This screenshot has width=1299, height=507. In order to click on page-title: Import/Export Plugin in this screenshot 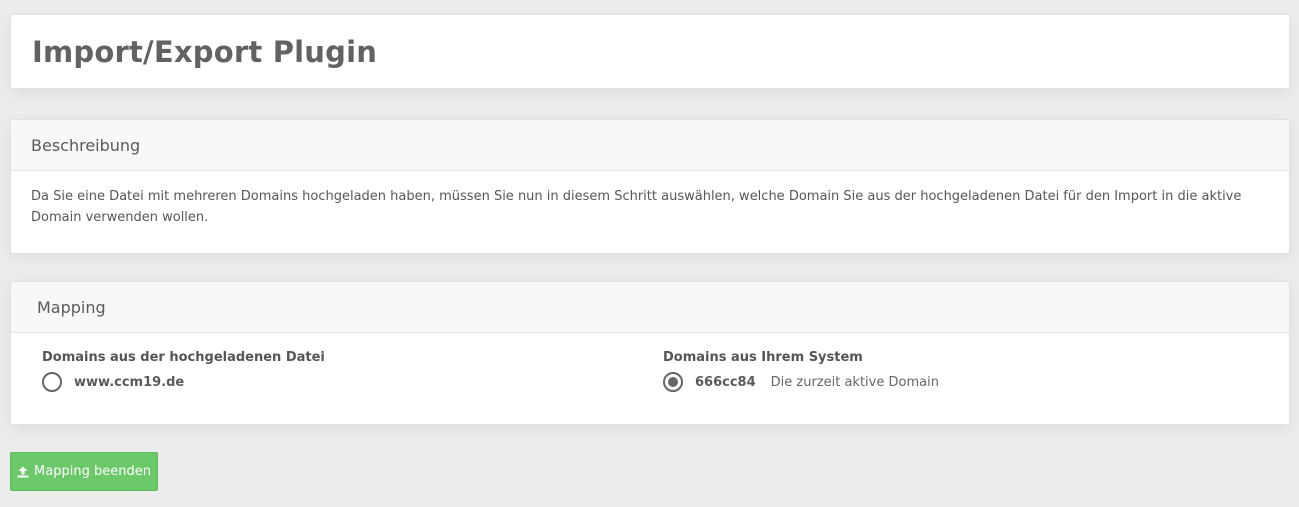, I will do `click(205, 52)`.